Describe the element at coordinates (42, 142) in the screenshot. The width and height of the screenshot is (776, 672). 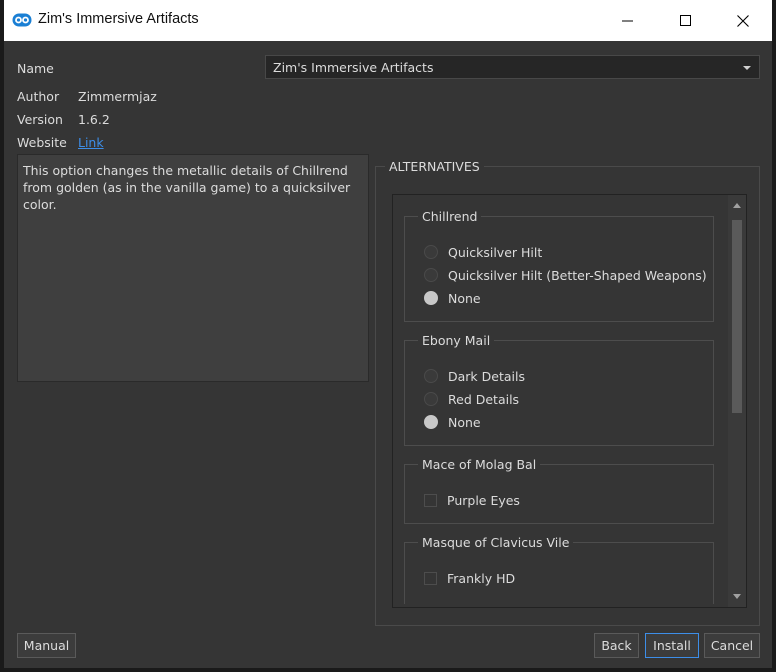
I see `website-label: Website` at that location.